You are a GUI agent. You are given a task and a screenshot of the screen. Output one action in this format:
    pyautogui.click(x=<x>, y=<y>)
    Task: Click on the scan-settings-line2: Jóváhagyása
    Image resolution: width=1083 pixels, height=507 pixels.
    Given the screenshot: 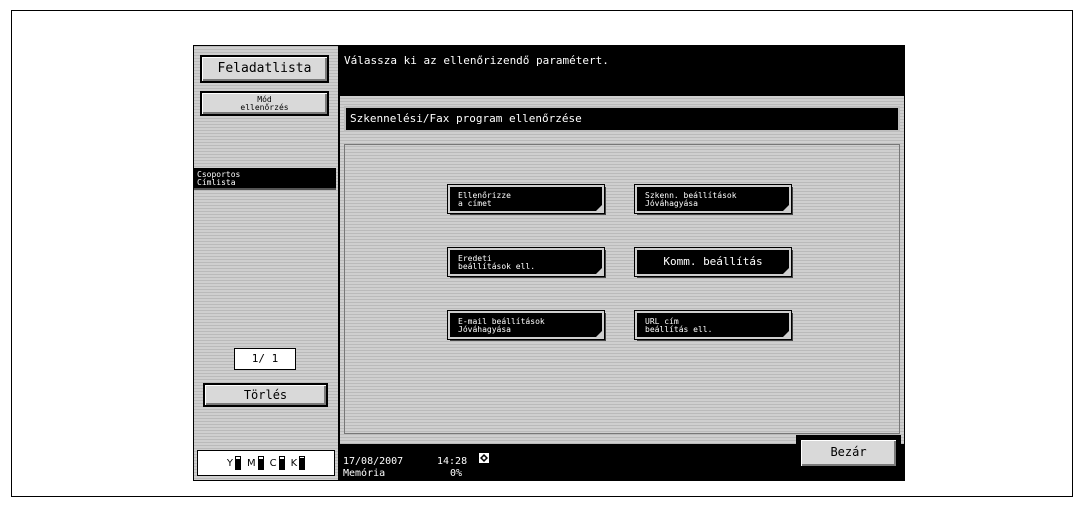 What is the action you would take?
    pyautogui.click(x=671, y=203)
    